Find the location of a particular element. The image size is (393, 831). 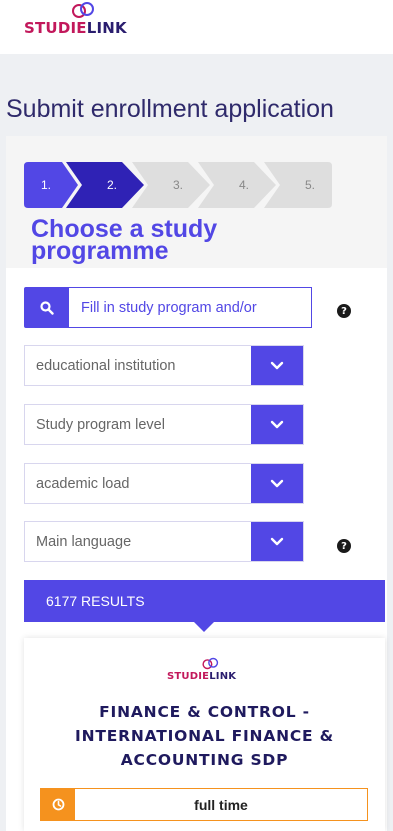

level-select-value: Study program level is located at coordinates (100, 424).